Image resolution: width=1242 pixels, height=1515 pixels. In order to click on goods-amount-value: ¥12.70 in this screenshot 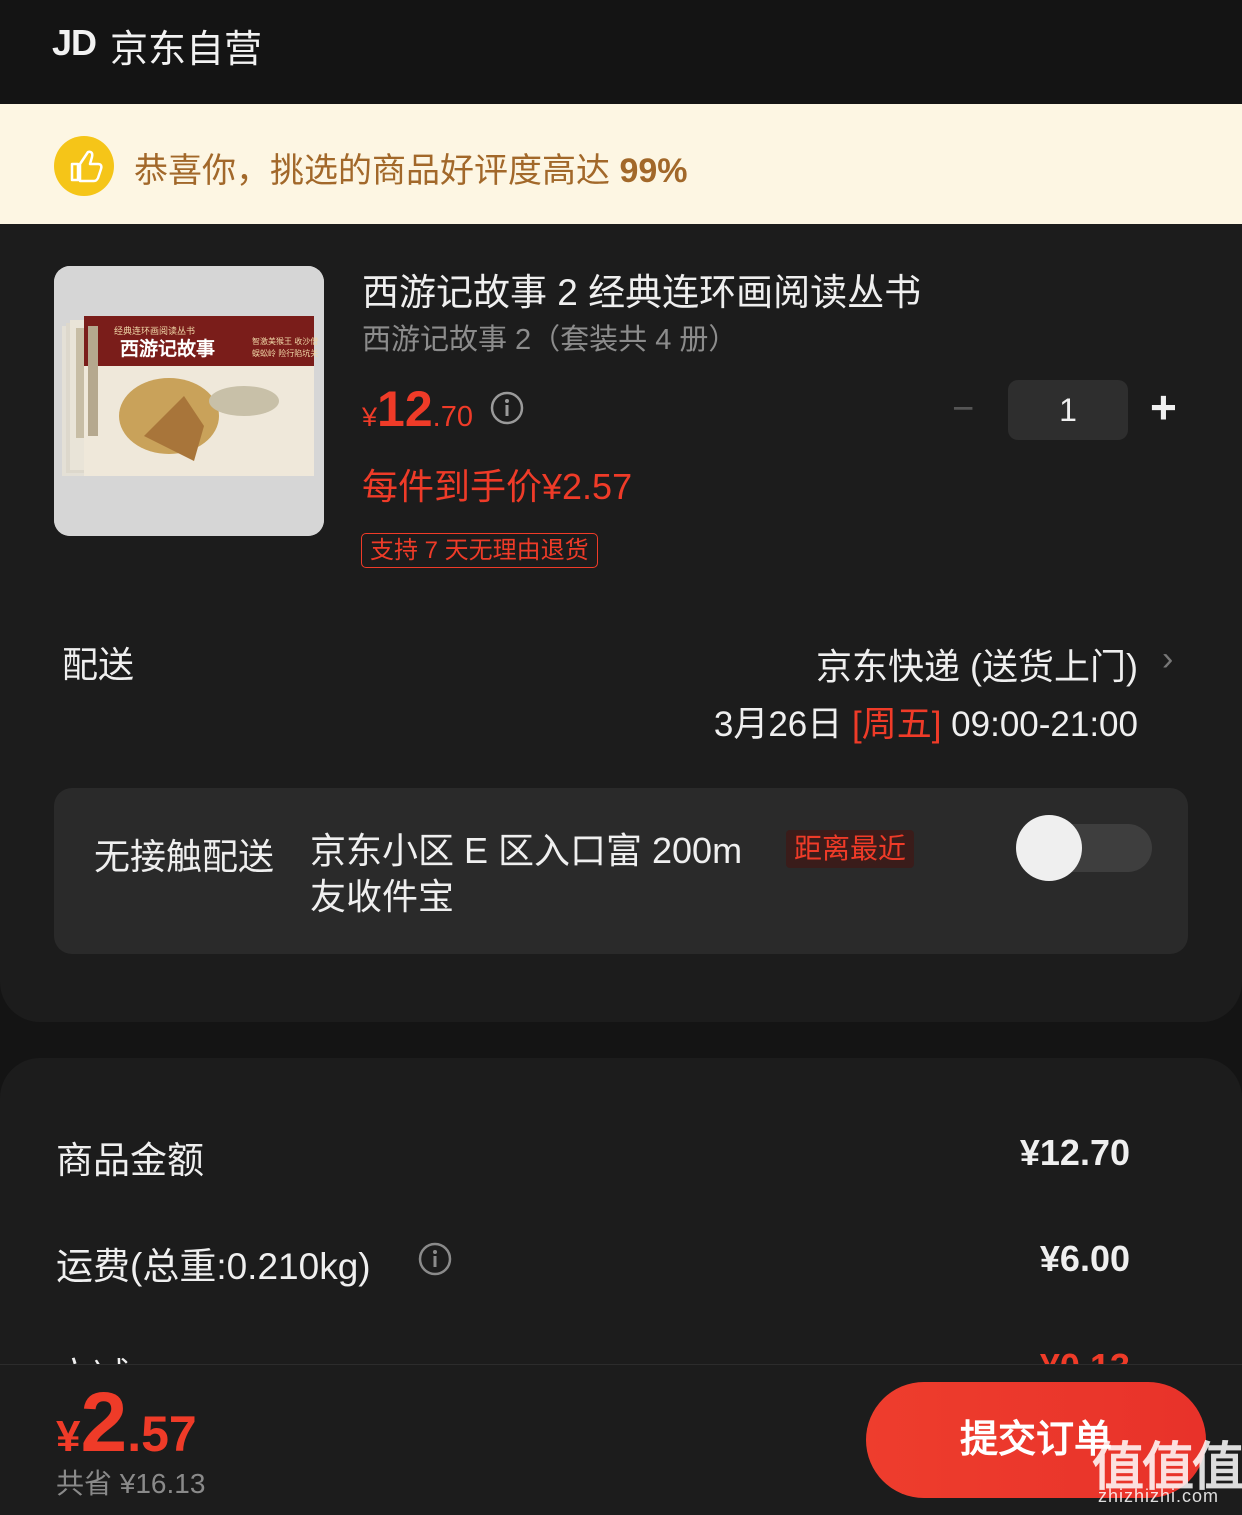, I will do `click(1074, 1152)`.